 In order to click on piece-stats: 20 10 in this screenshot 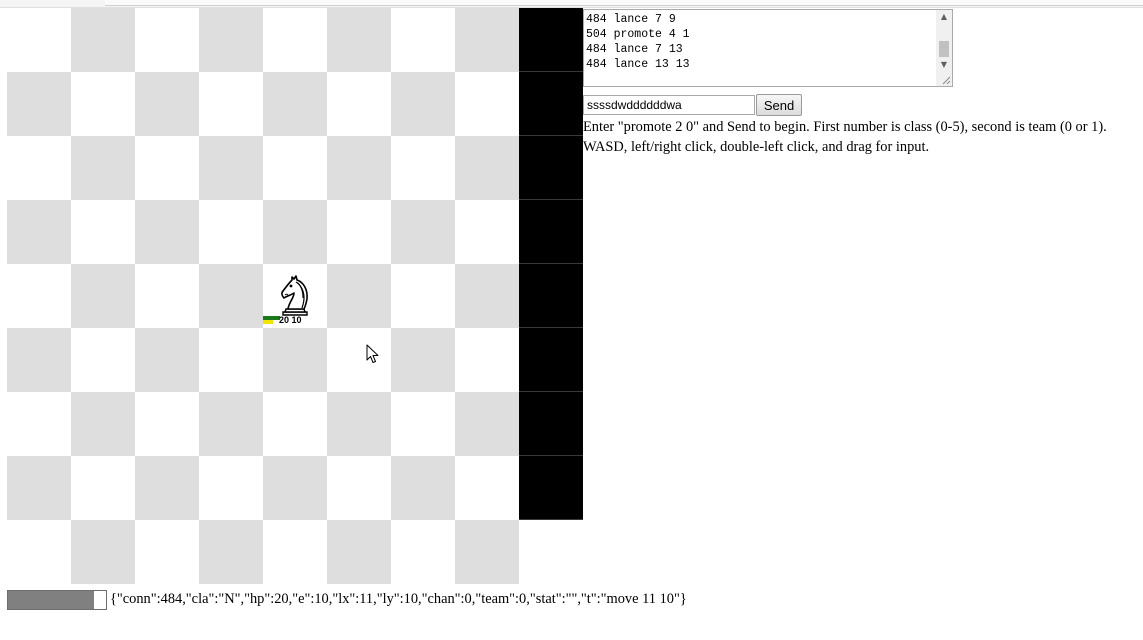, I will do `click(290, 320)`.